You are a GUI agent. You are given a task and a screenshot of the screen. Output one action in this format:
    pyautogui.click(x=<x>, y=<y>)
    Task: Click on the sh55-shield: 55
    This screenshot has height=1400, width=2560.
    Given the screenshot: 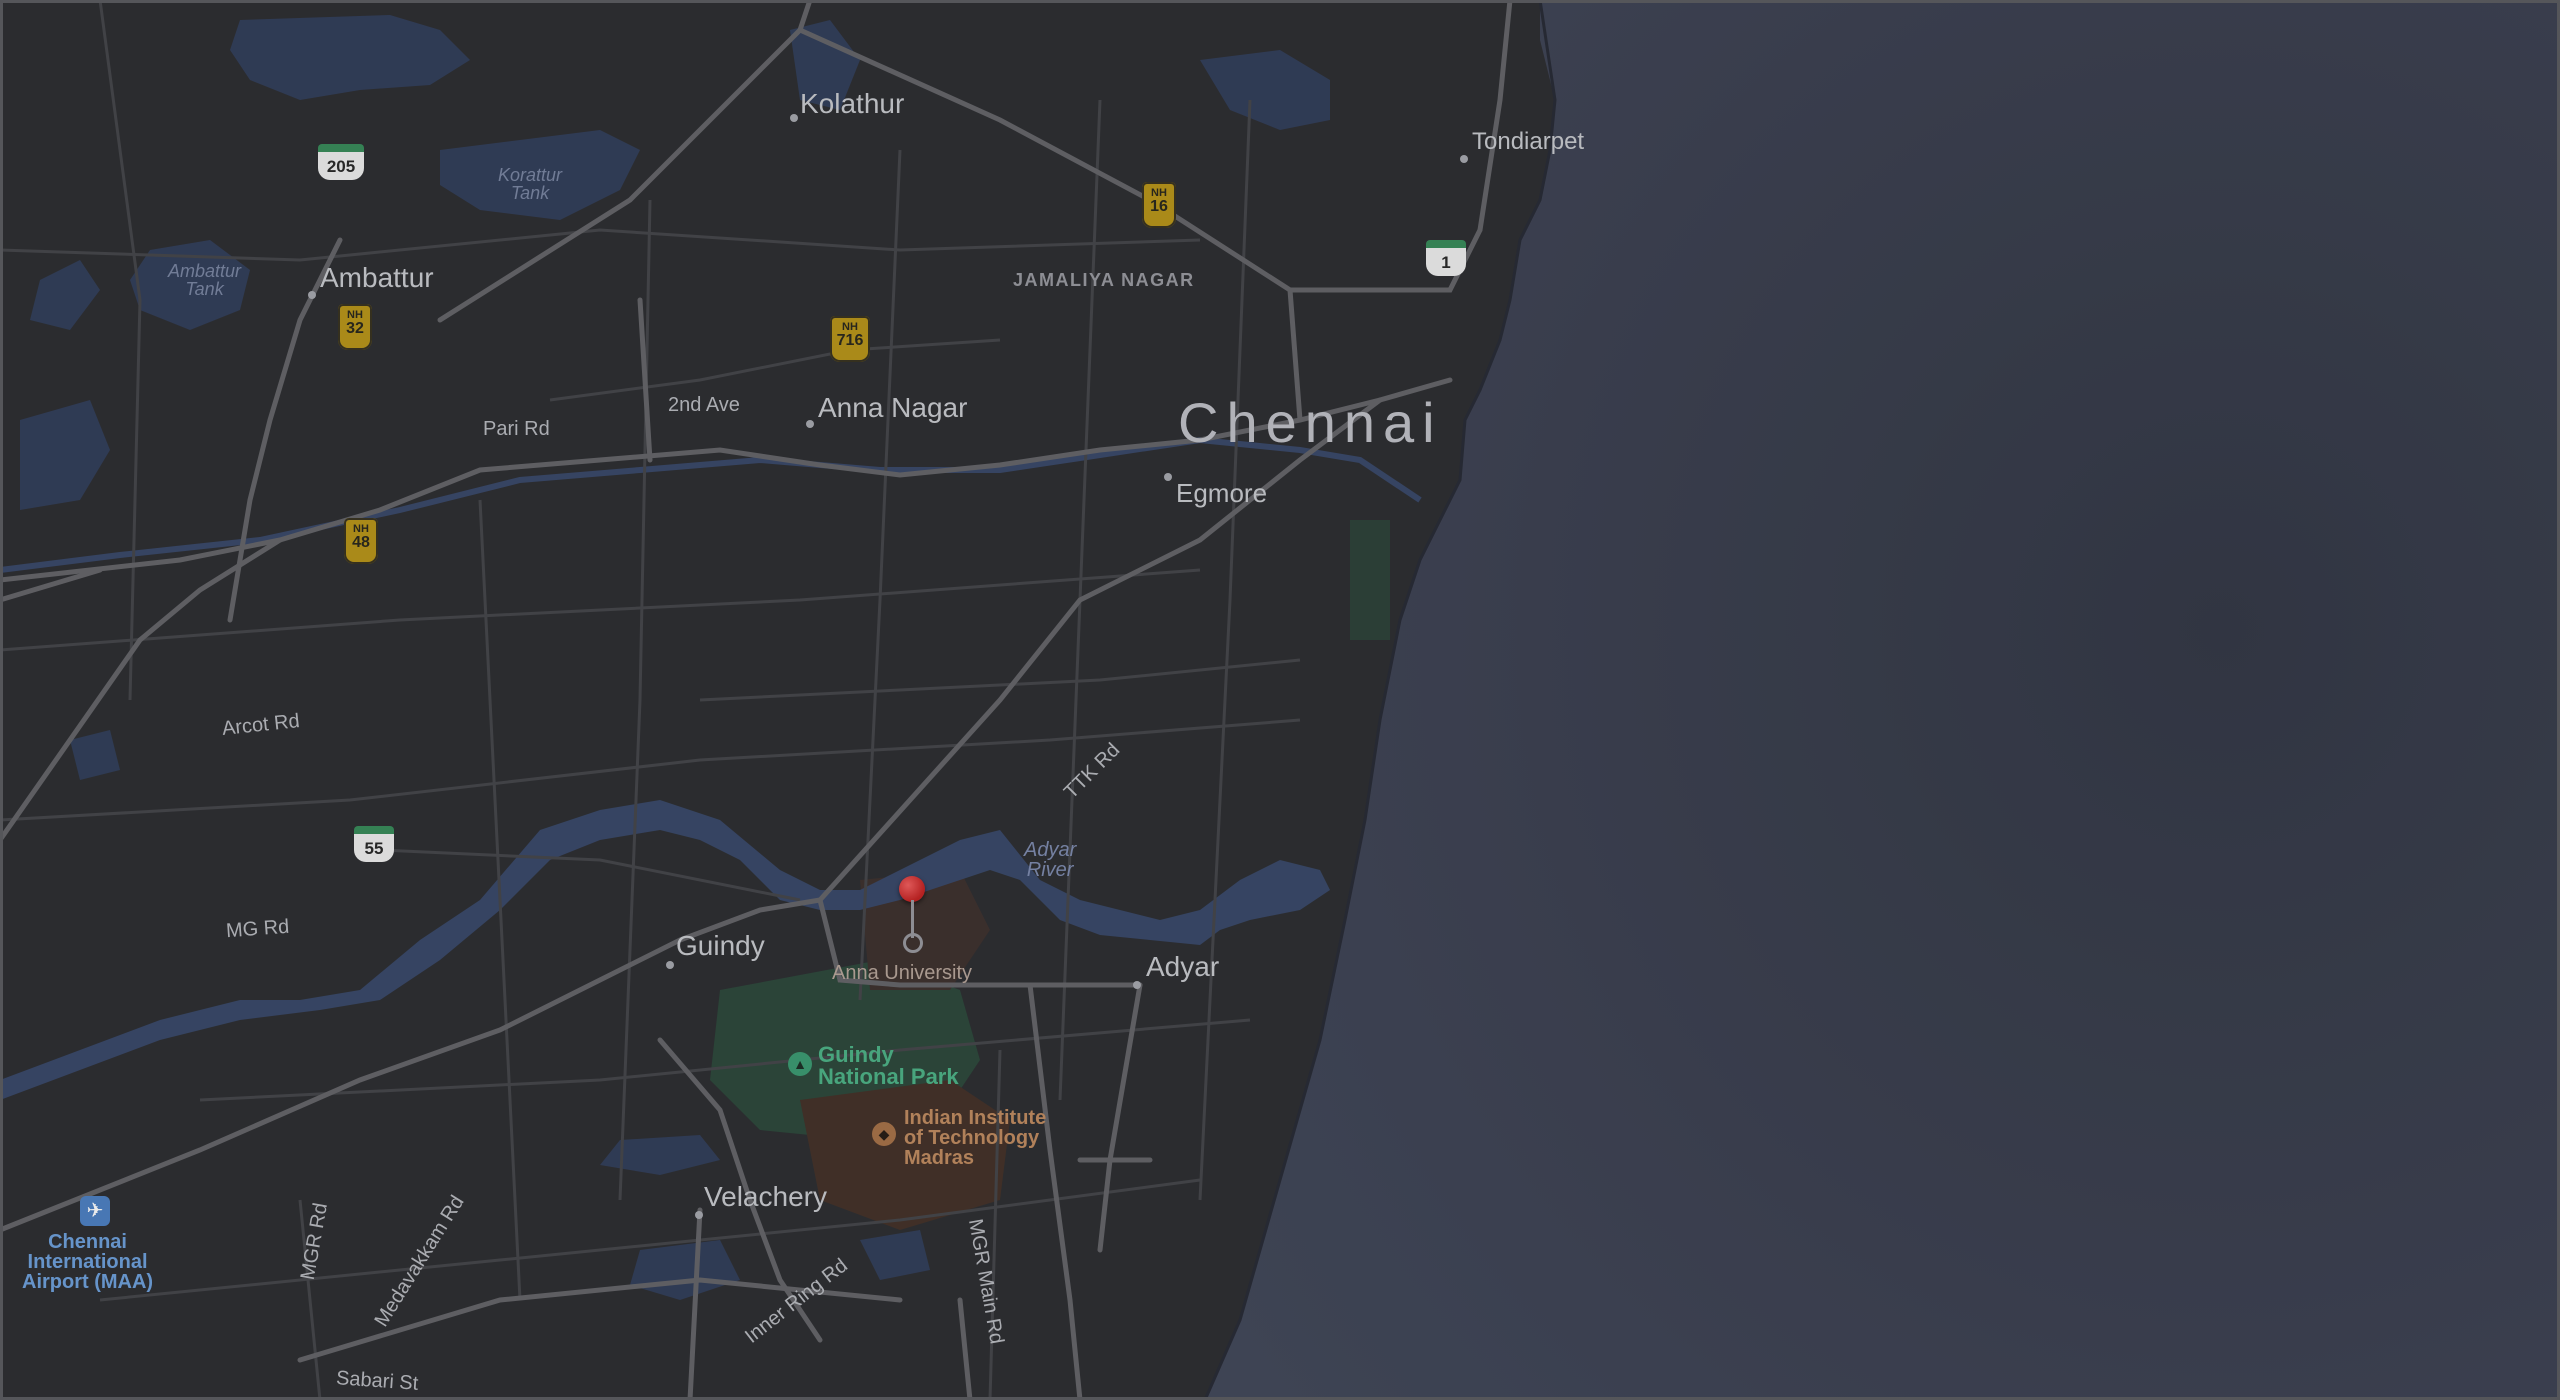 What is the action you would take?
    pyautogui.click(x=374, y=844)
    